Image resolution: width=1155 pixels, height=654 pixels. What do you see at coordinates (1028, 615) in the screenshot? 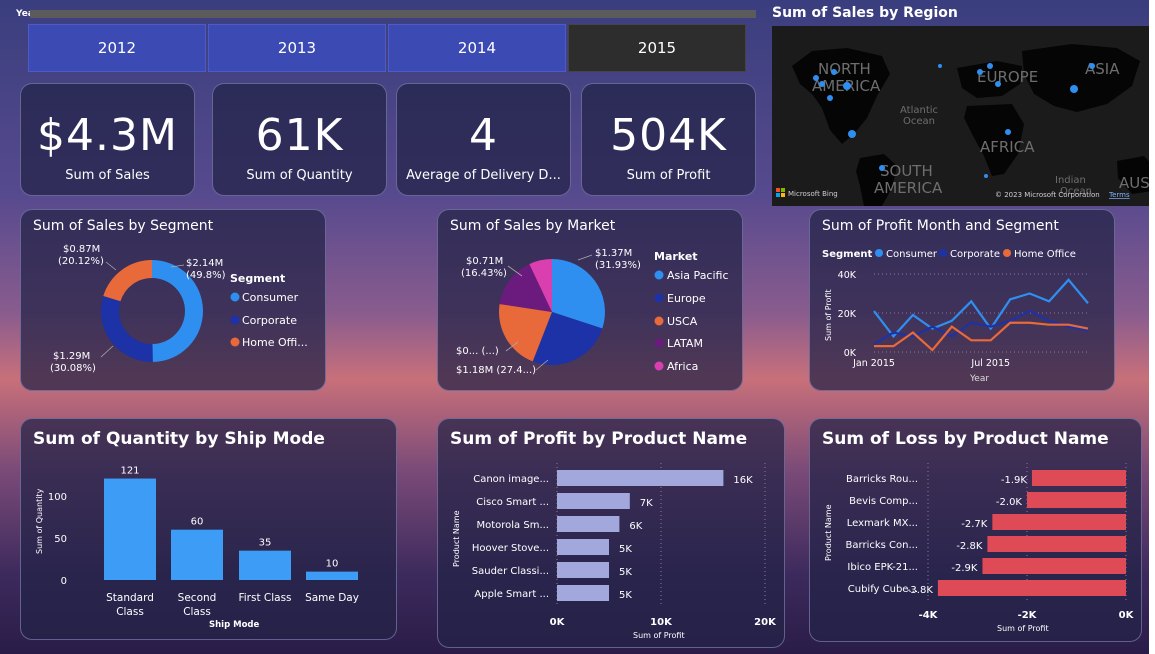
I see `loss-product-xtick: -2K` at bounding box center [1028, 615].